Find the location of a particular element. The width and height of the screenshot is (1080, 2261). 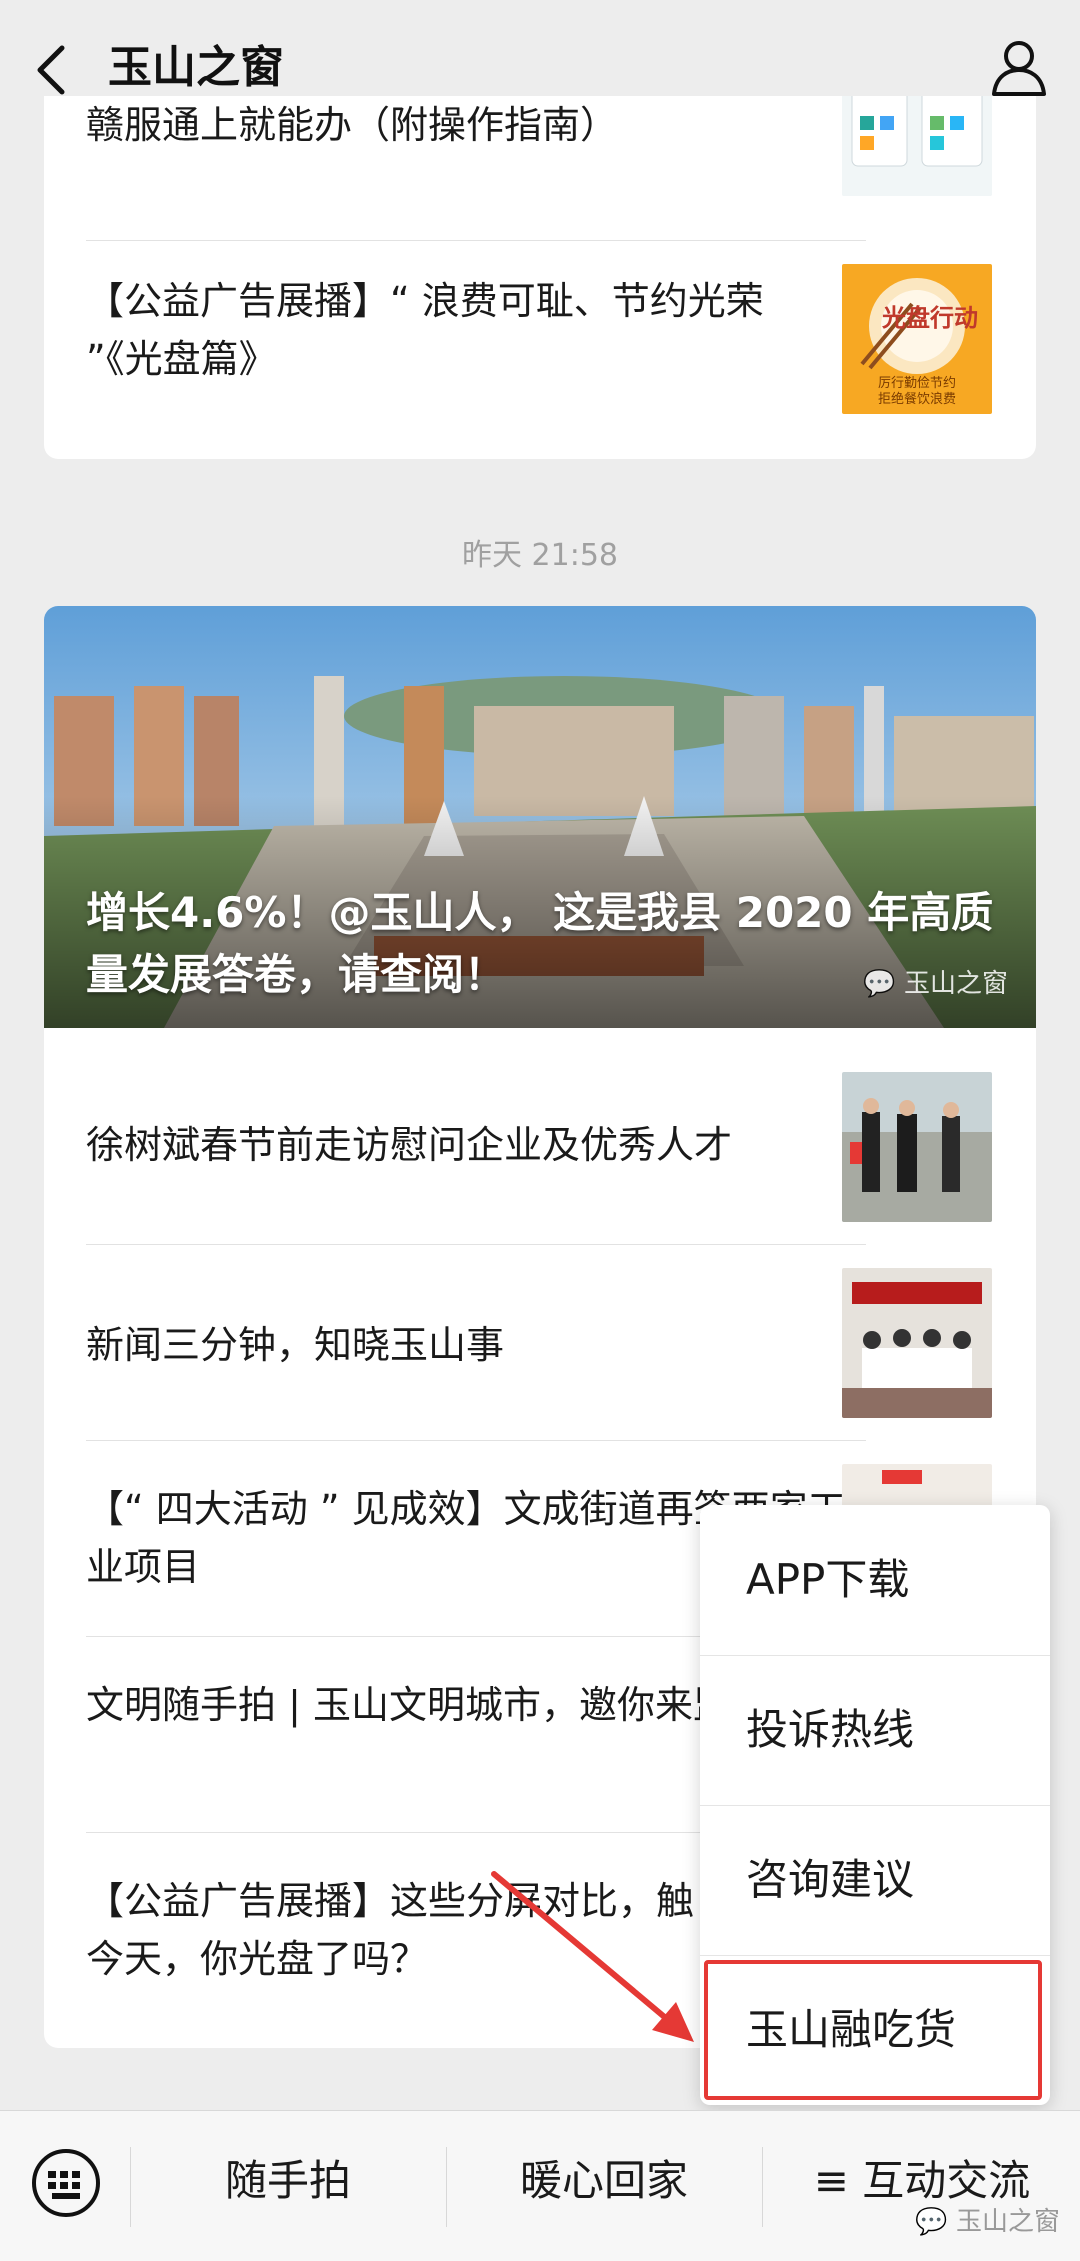

menu-item-app-download: APP下载 is located at coordinates (875, 1580).